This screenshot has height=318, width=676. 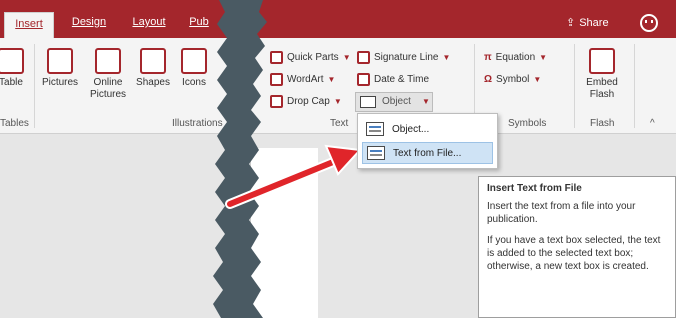 I want to click on wordart-label: WordArt, so click(x=305, y=79).